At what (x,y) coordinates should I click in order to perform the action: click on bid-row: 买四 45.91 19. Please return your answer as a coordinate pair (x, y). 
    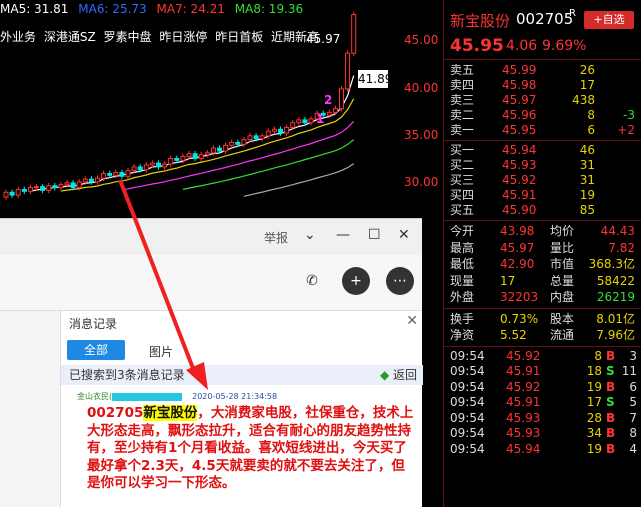
    Looking at the image, I should click on (542, 195).